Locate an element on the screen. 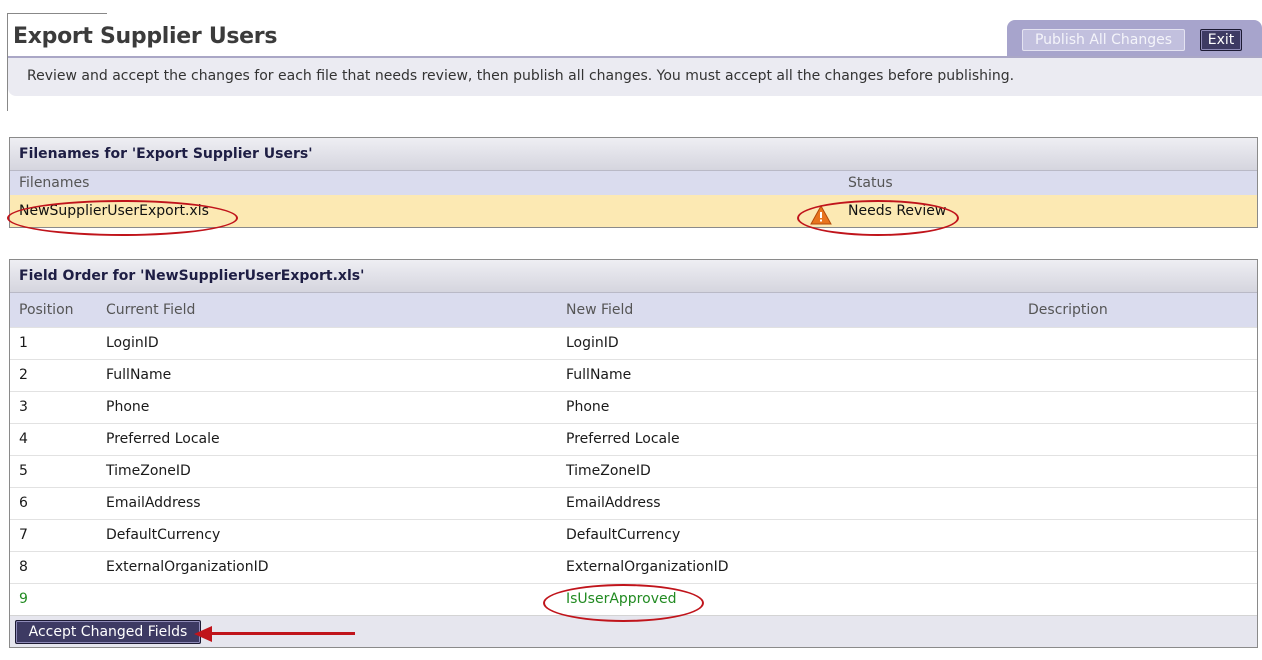 The height and width of the screenshot is (660, 1262). table-row: 3 Phone Phone is located at coordinates (633, 407).